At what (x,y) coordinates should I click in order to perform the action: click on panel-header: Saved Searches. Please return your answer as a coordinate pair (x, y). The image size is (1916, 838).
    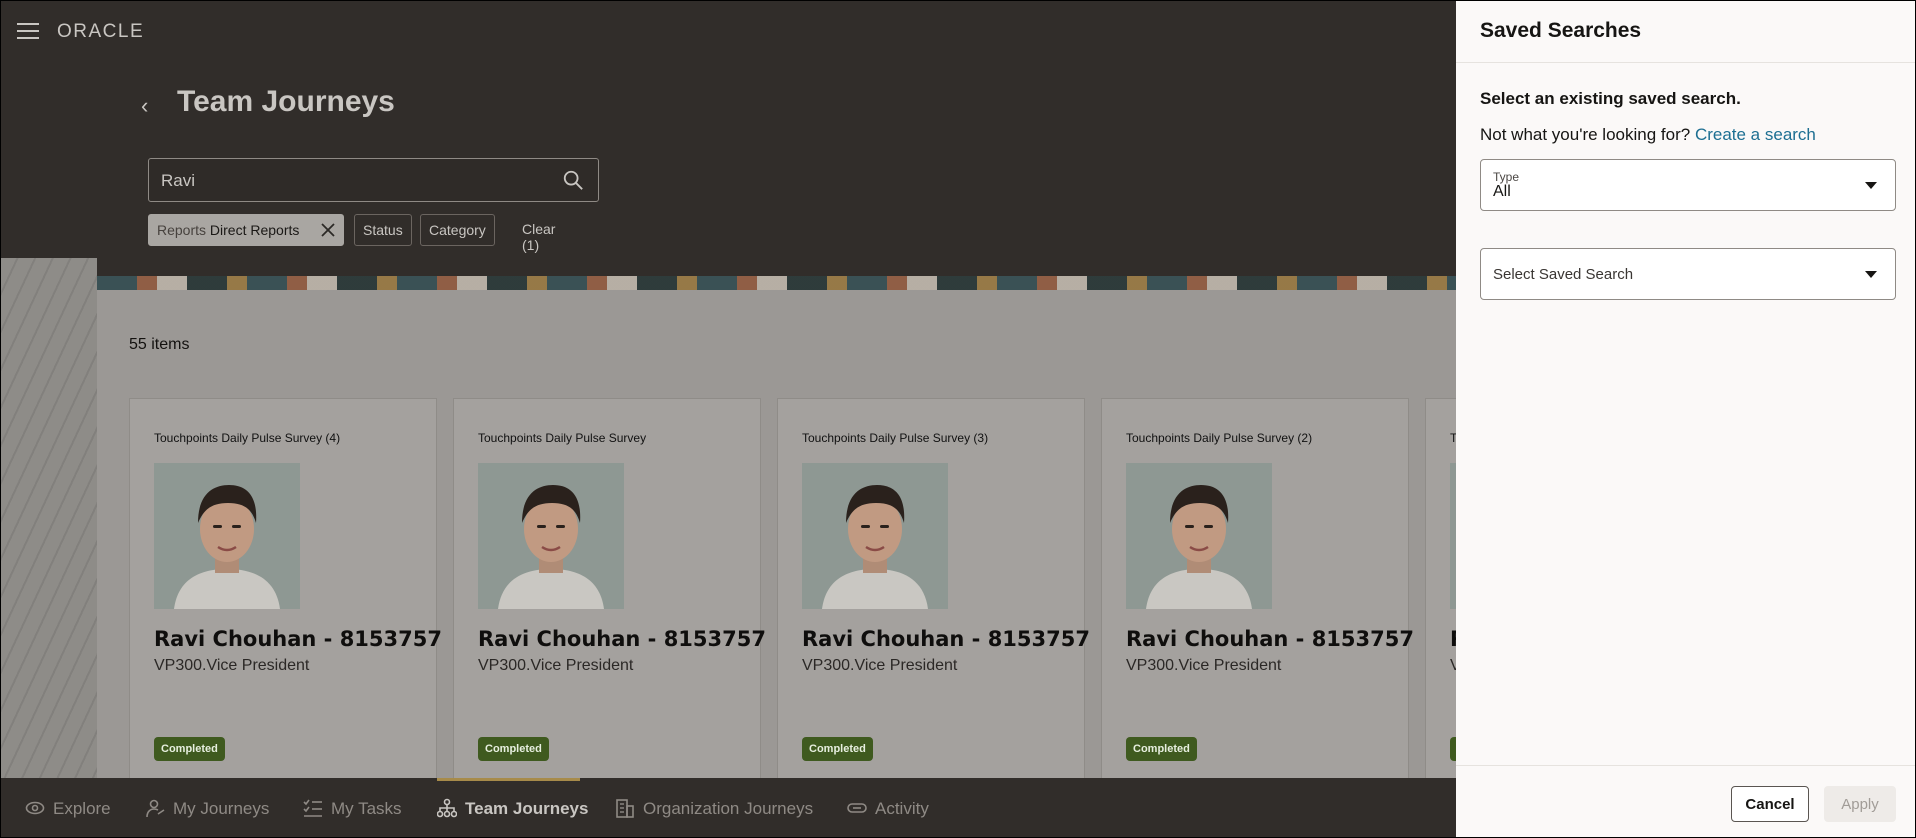
    Looking at the image, I should click on (1685, 32).